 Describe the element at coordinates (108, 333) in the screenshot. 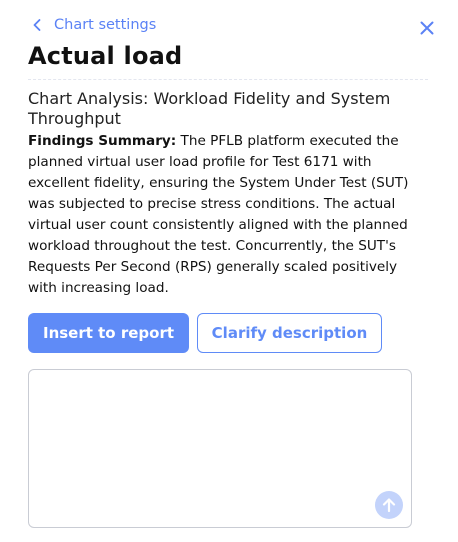

I see `insert-to-report-button: Insert to report` at that location.